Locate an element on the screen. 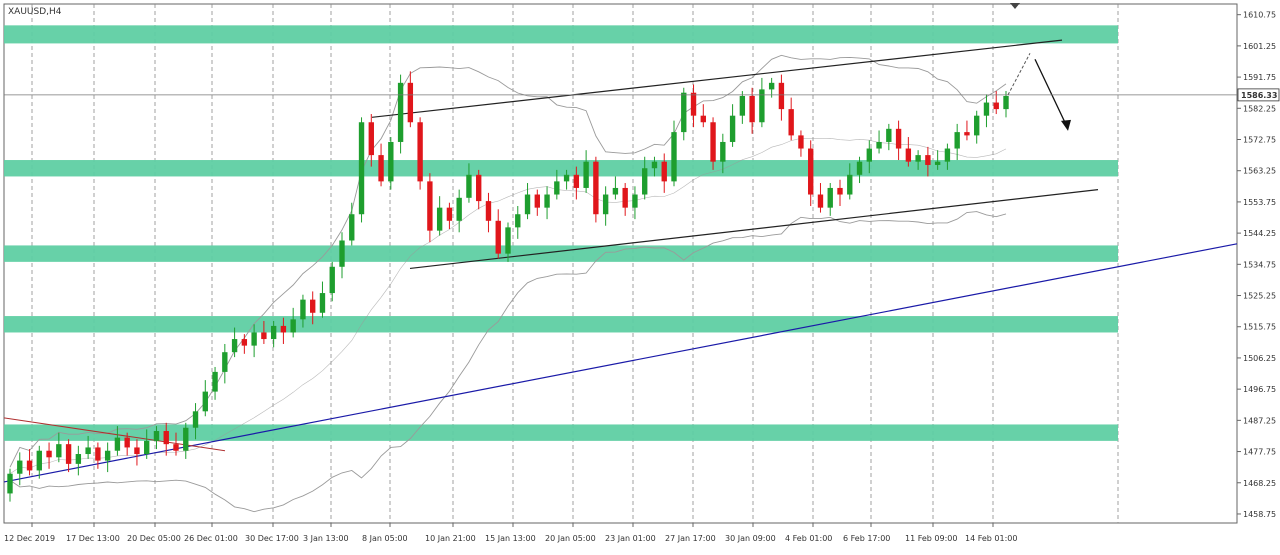 This screenshot has width=1280, height=555. y-tick-label: 1468.25 is located at coordinates (1259, 483).